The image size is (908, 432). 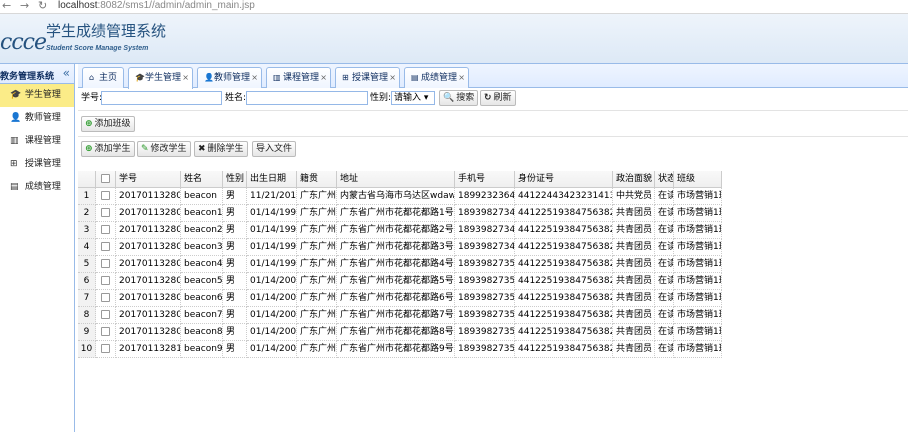 What do you see at coordinates (485, 298) in the screenshot?
I see `cell-phone: 18939827352` at bounding box center [485, 298].